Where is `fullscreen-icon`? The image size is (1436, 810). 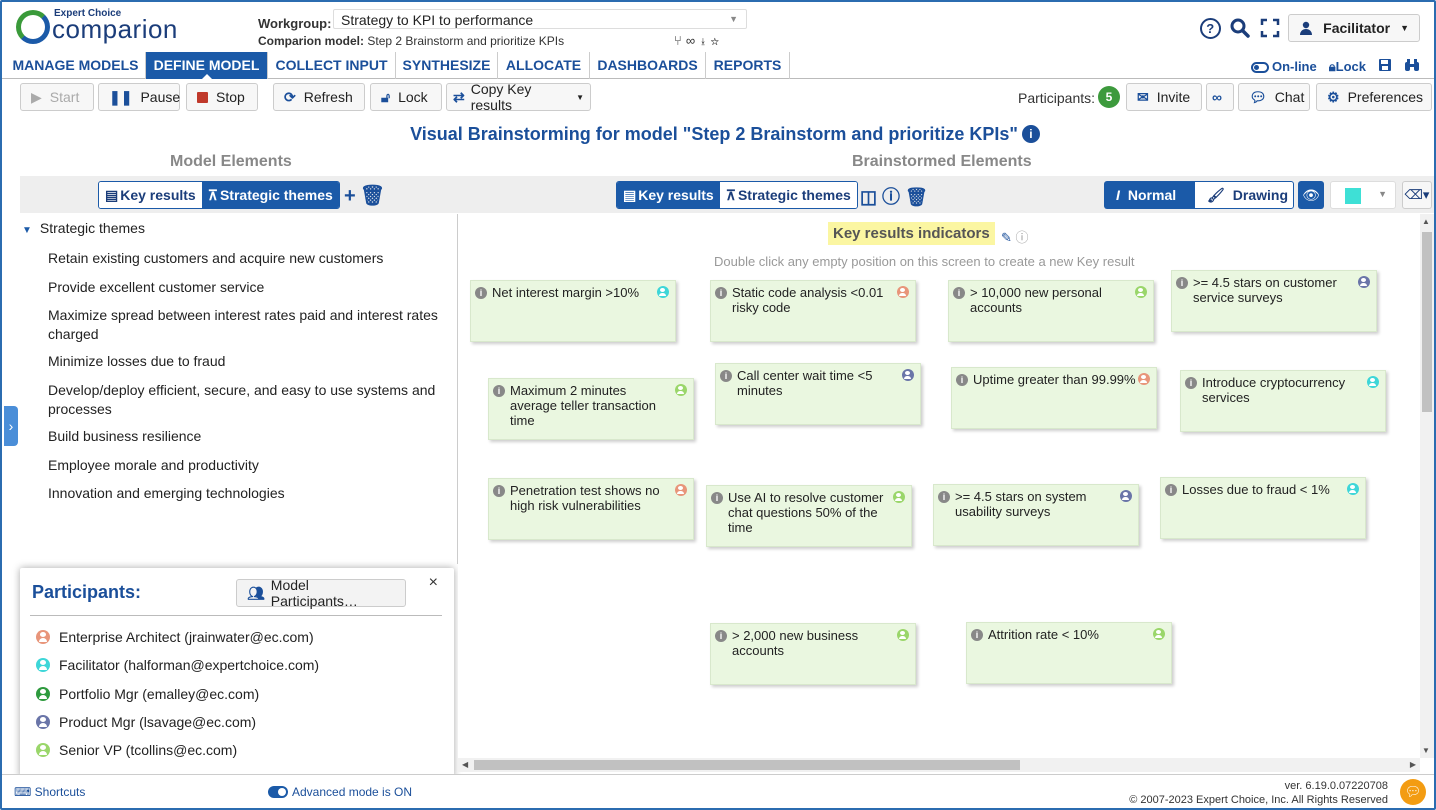
fullscreen-icon is located at coordinates (1270, 28).